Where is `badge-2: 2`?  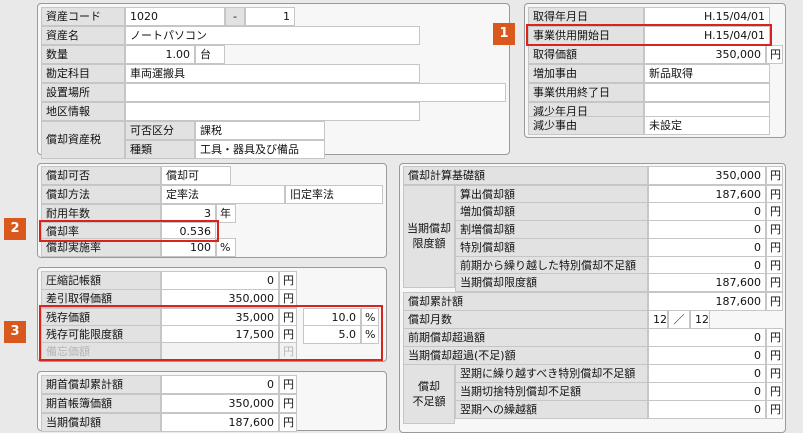
badge-2: 2 is located at coordinates (15, 229).